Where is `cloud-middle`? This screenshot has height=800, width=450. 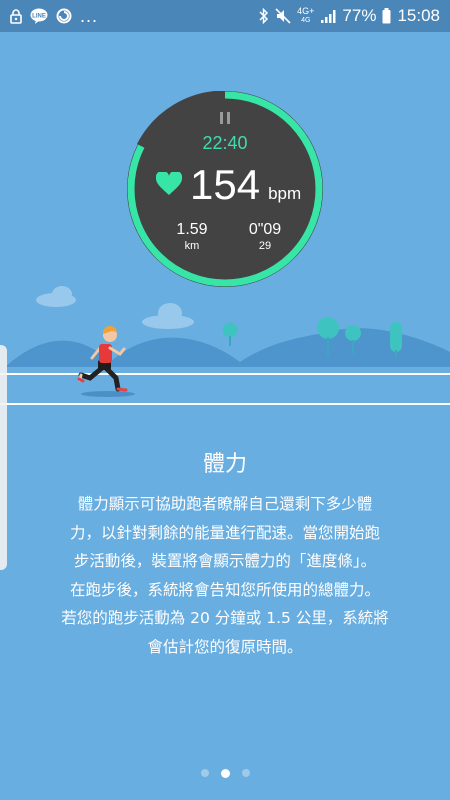 cloud-middle is located at coordinates (168, 316).